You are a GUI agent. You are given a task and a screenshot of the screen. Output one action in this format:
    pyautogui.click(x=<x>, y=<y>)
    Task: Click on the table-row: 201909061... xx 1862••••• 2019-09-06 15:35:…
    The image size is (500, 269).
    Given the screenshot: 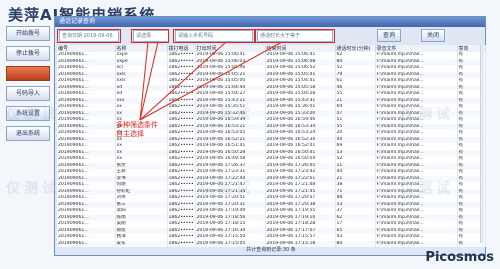 What is the action you would take?
    pyautogui.click(x=271, y=107)
    